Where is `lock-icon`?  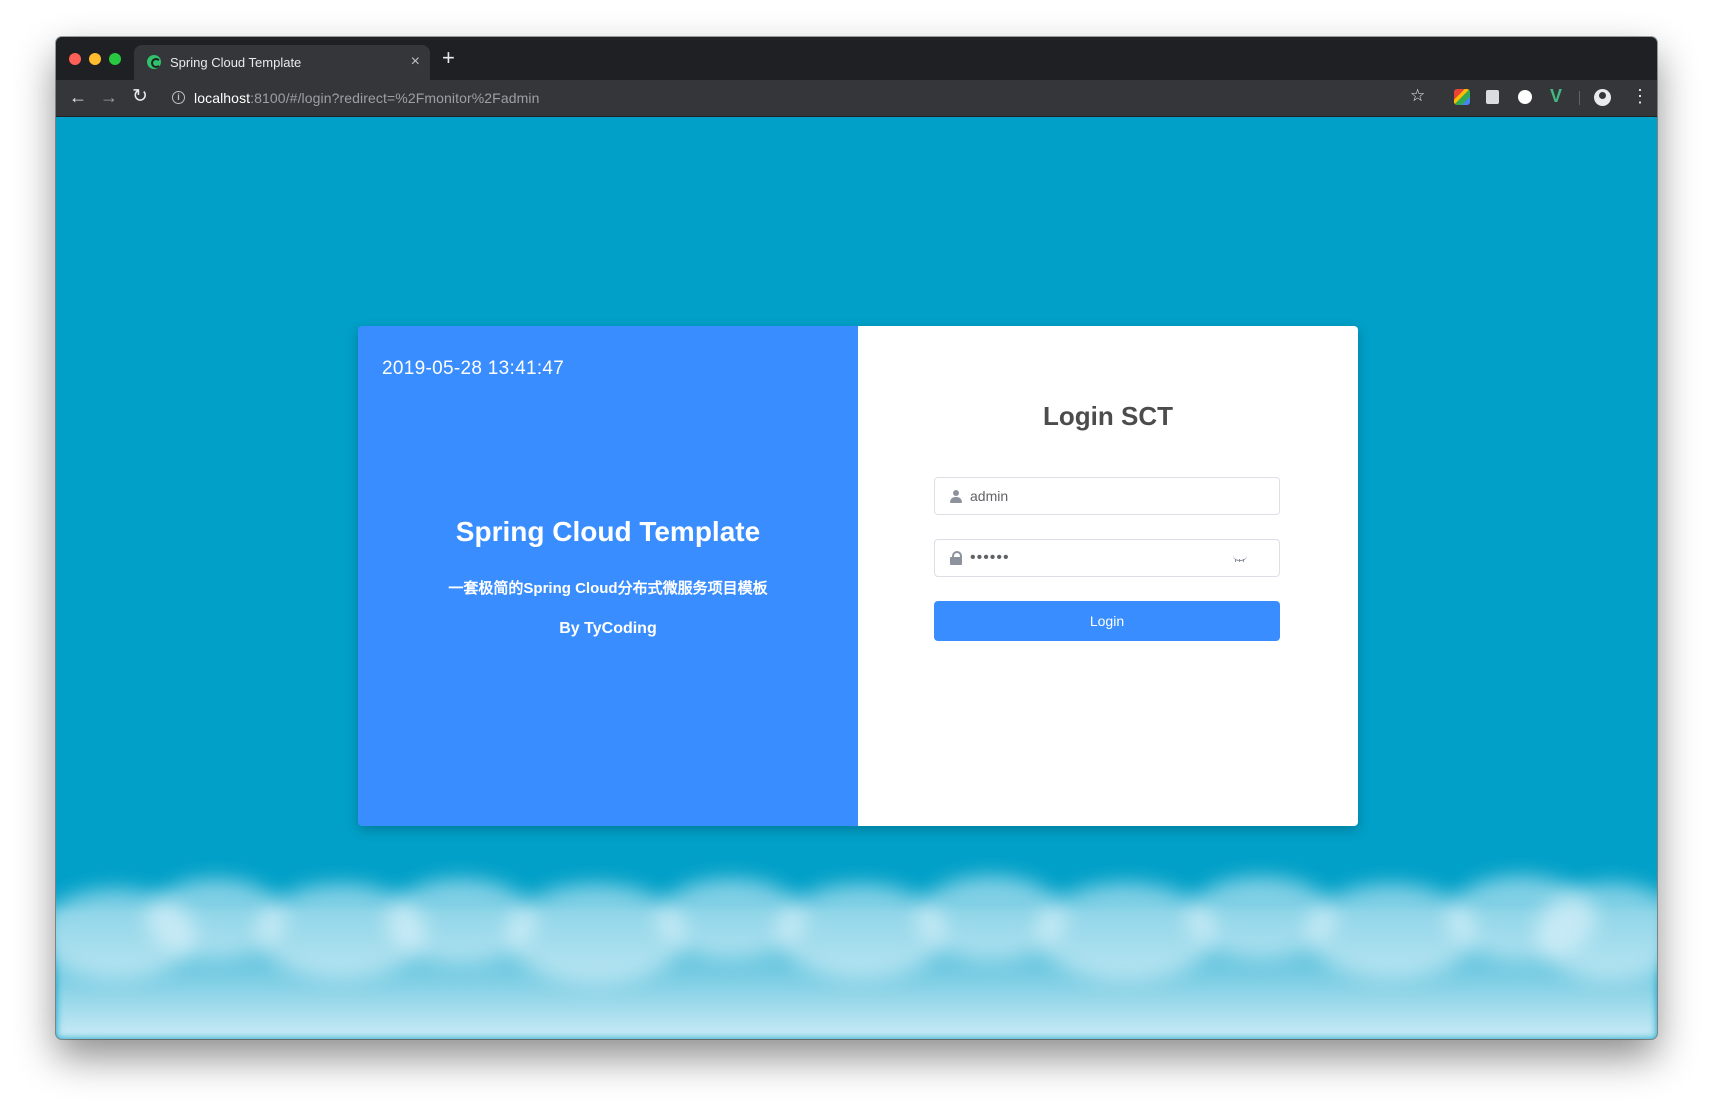 lock-icon is located at coordinates (956, 558).